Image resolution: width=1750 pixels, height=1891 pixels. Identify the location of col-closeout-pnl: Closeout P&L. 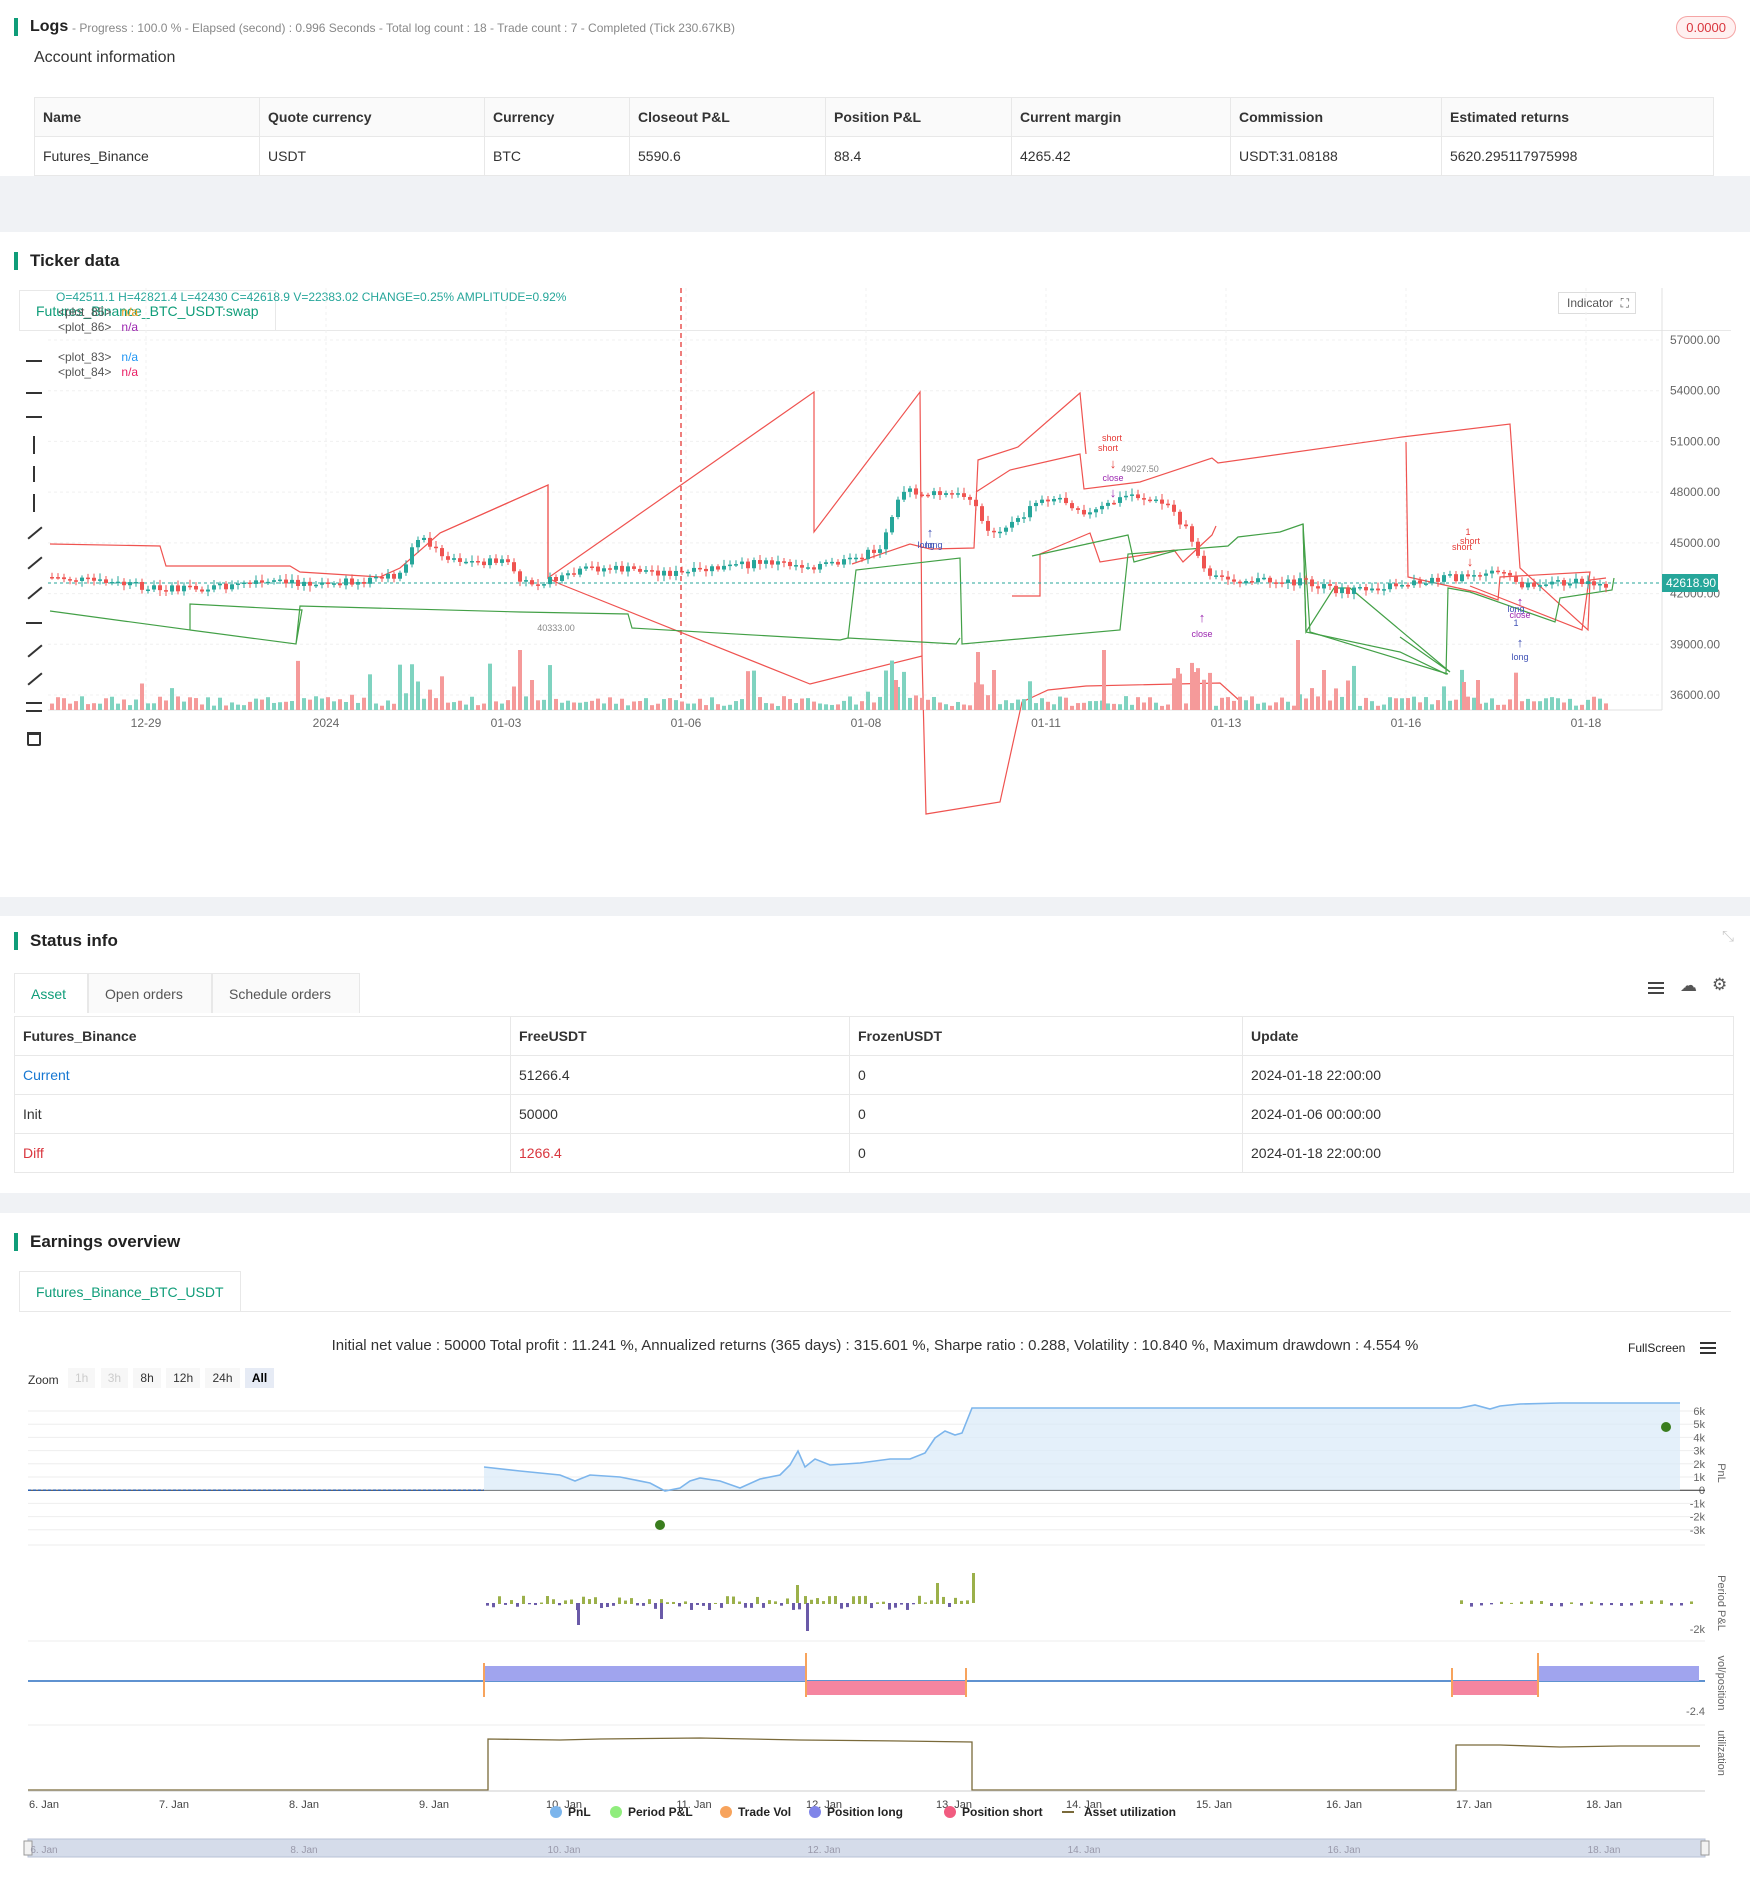
(727, 117).